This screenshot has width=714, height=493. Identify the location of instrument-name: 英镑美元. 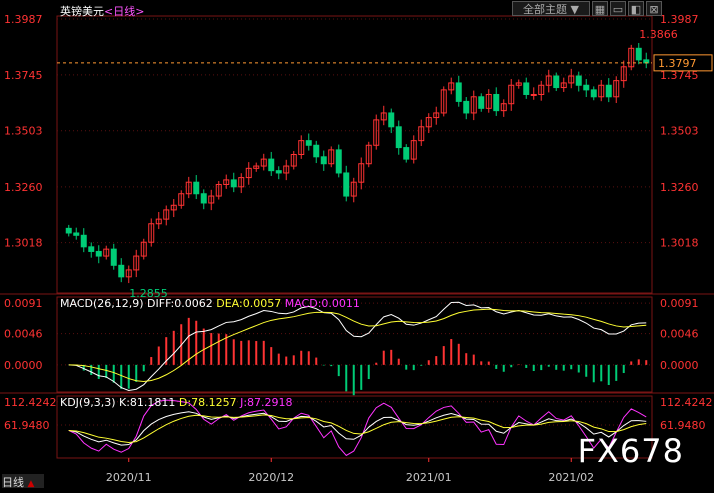
(82, 11).